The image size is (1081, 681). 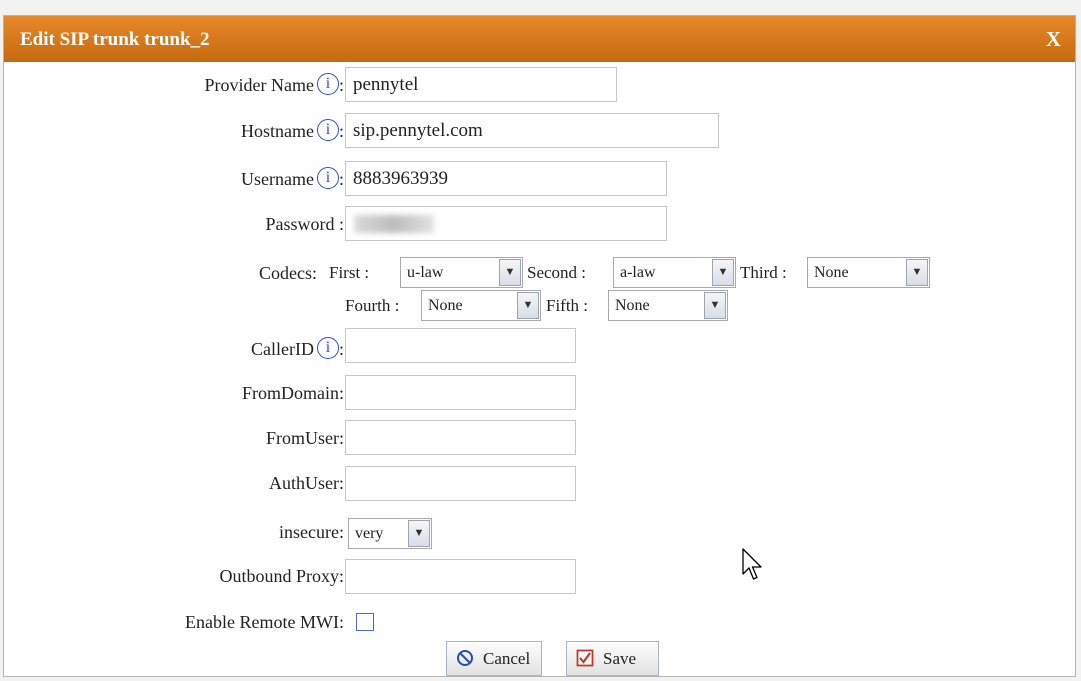 I want to click on cancel-icon, so click(x=465, y=658).